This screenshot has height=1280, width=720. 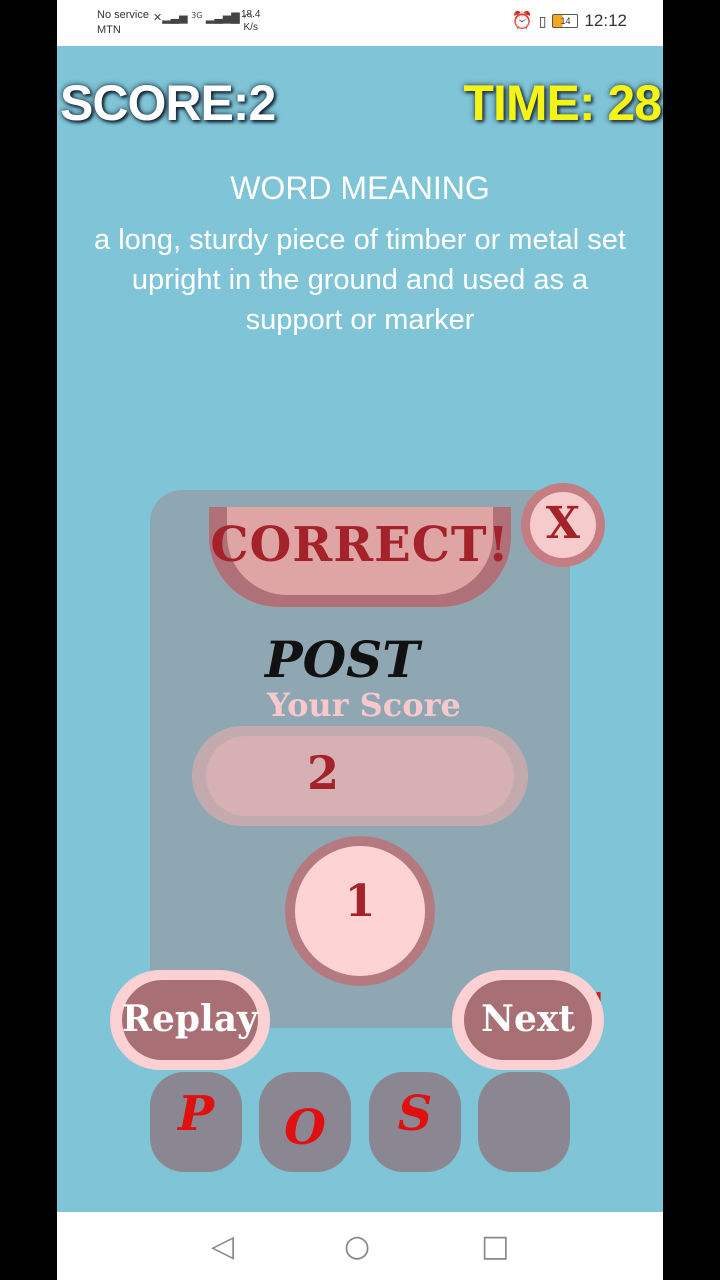 I want to click on speed-unit: K/s, so click(x=250, y=27).